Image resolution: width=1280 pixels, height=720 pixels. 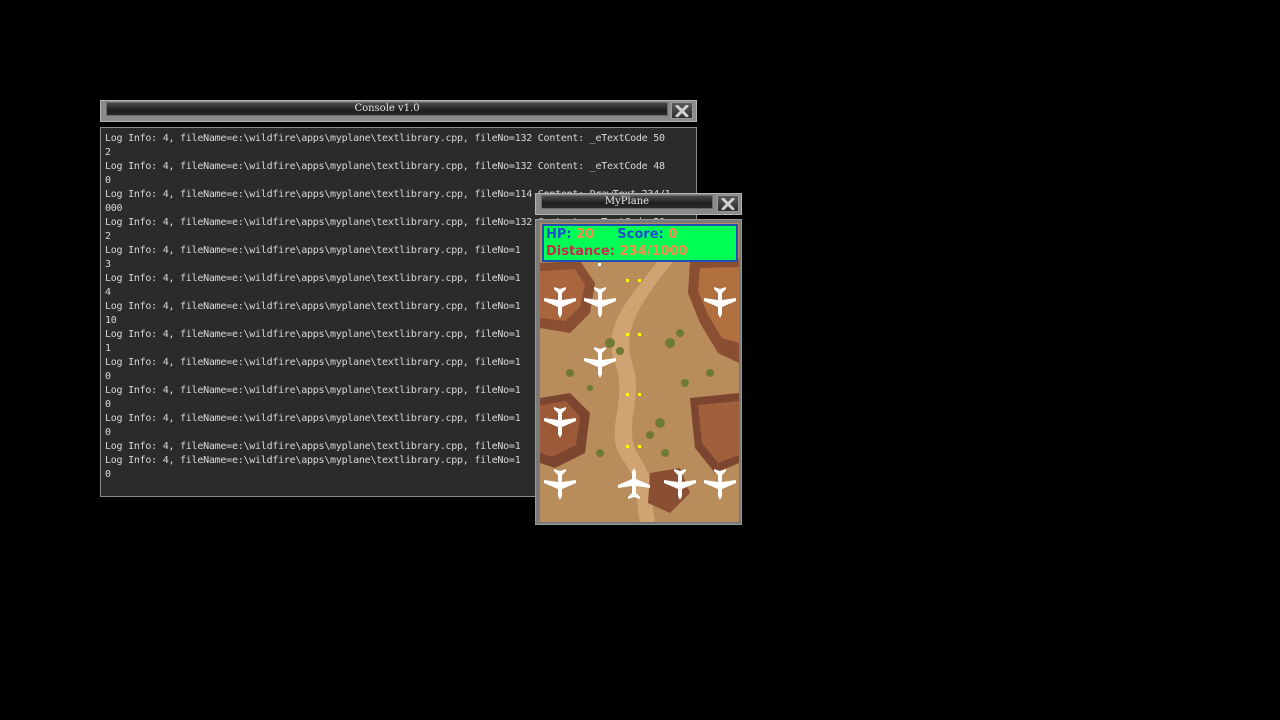 What do you see at coordinates (580, 251) in the screenshot?
I see `distance-label: Distance:` at bounding box center [580, 251].